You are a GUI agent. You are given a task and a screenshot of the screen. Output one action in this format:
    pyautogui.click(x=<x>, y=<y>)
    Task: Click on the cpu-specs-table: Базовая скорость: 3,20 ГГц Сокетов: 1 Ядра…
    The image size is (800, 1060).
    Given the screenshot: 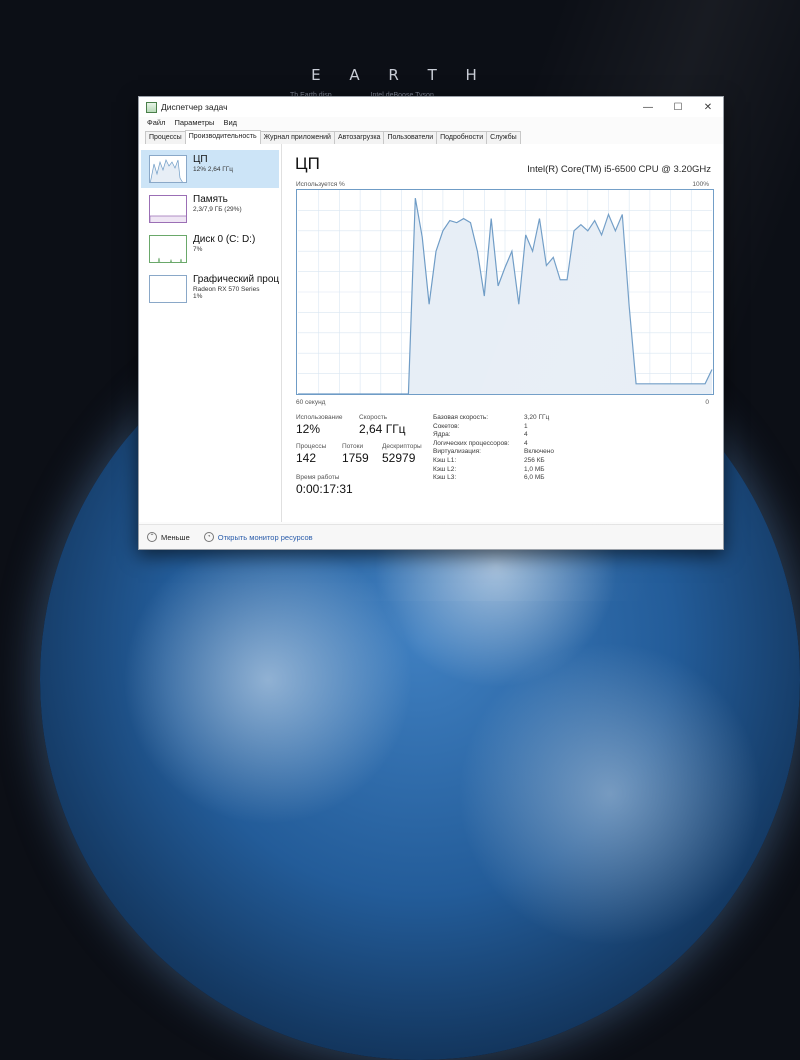 What is the action you would take?
    pyautogui.click(x=493, y=448)
    